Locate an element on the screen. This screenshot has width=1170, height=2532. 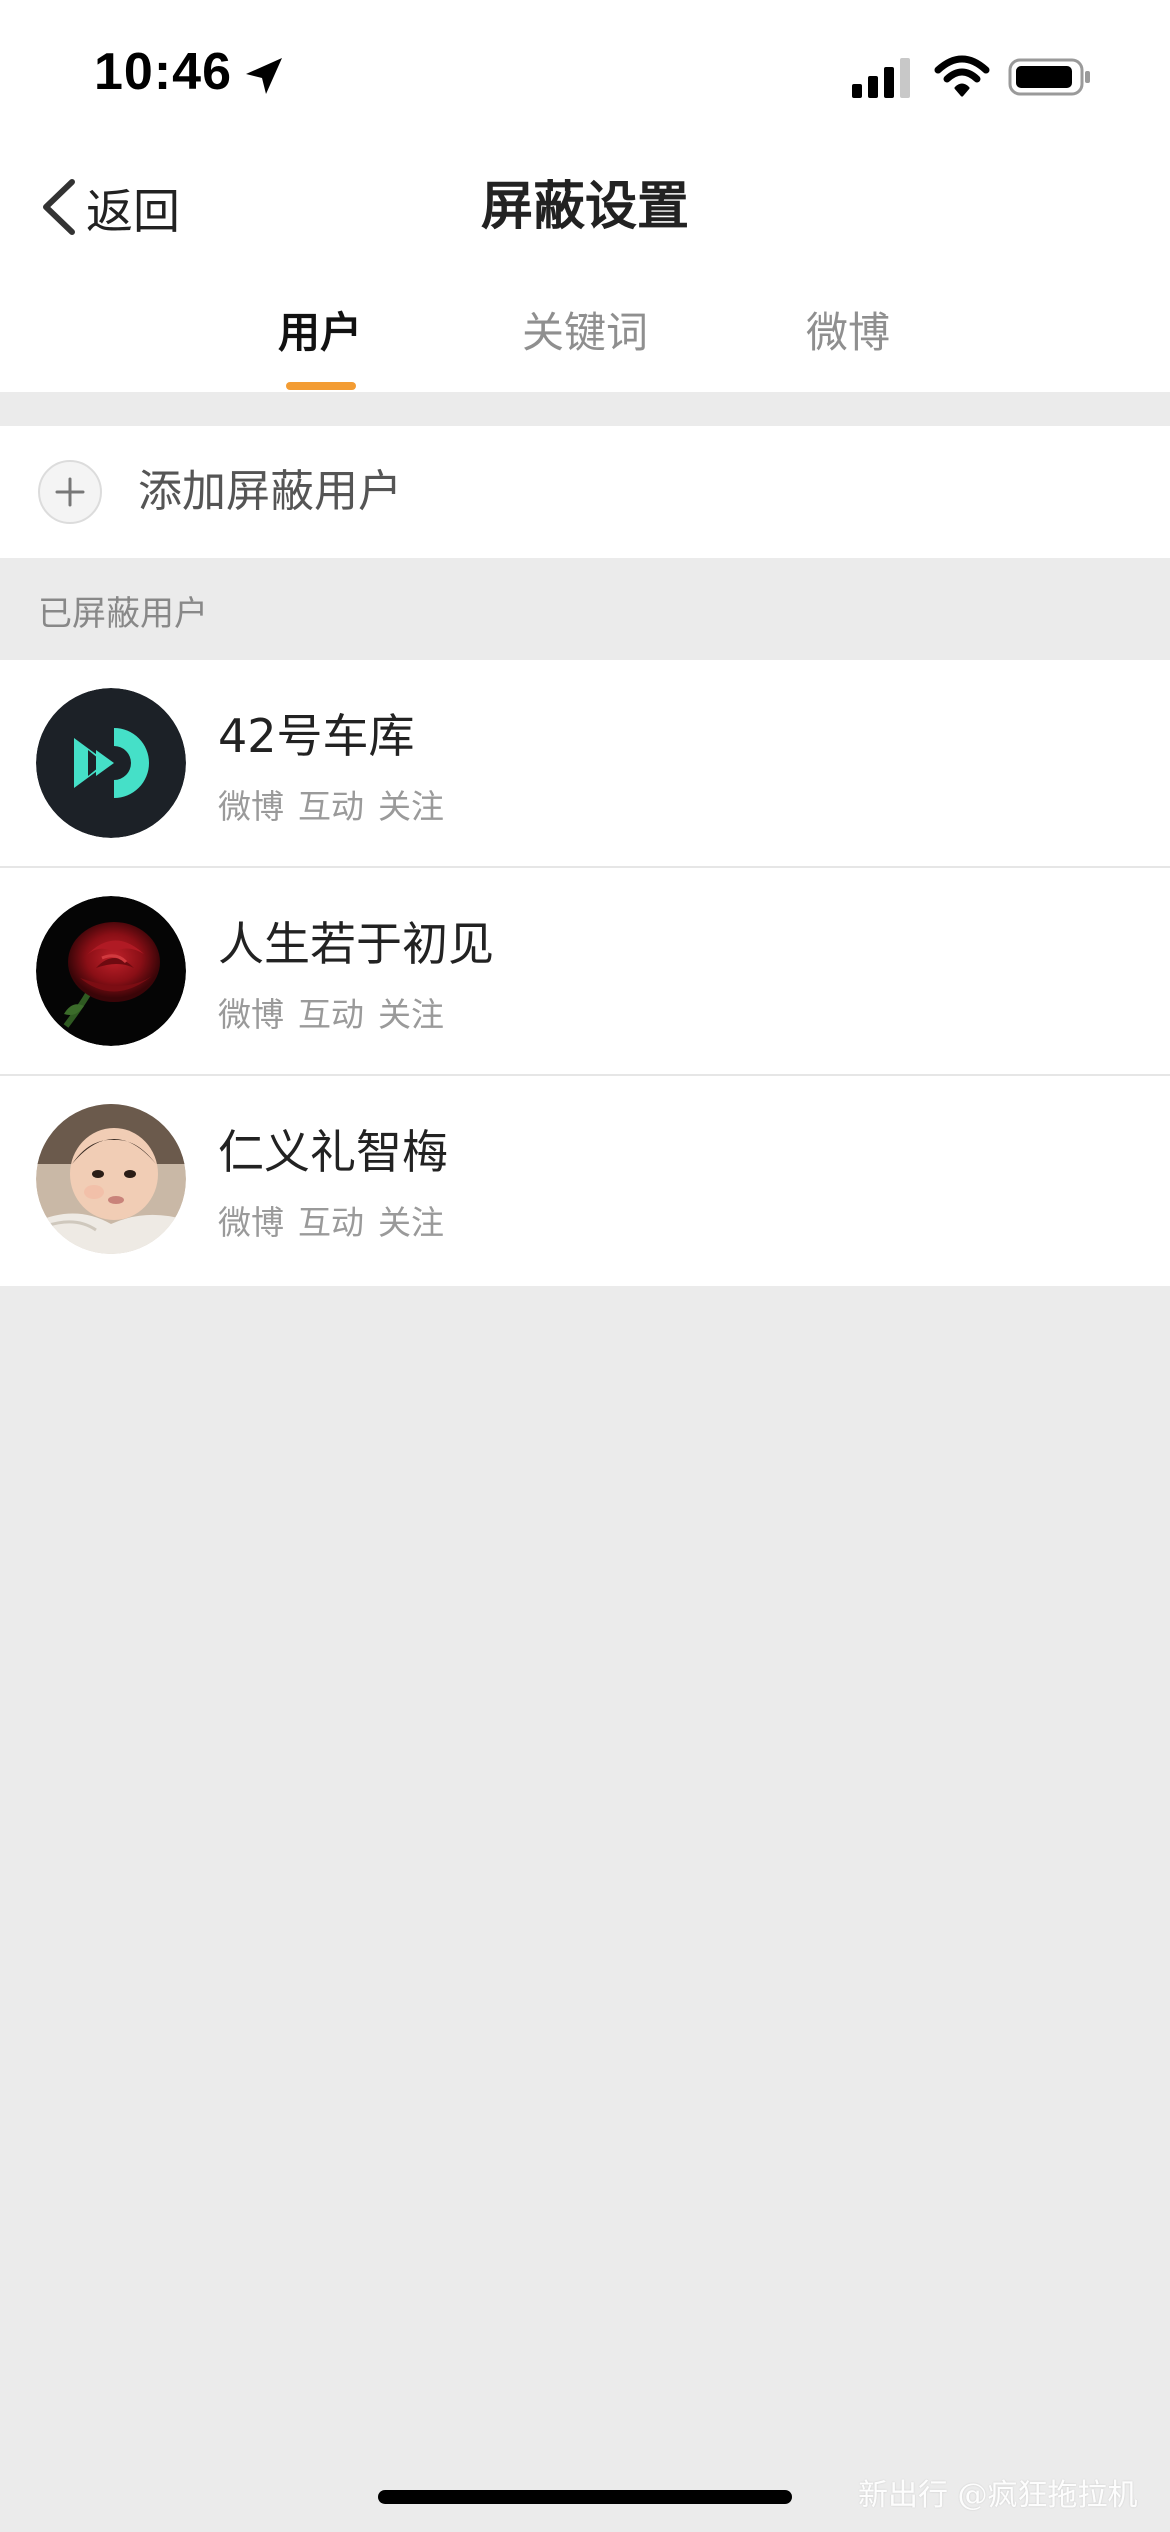
tab-bar: 用户 关键词 微博 is located at coordinates (585, 345).